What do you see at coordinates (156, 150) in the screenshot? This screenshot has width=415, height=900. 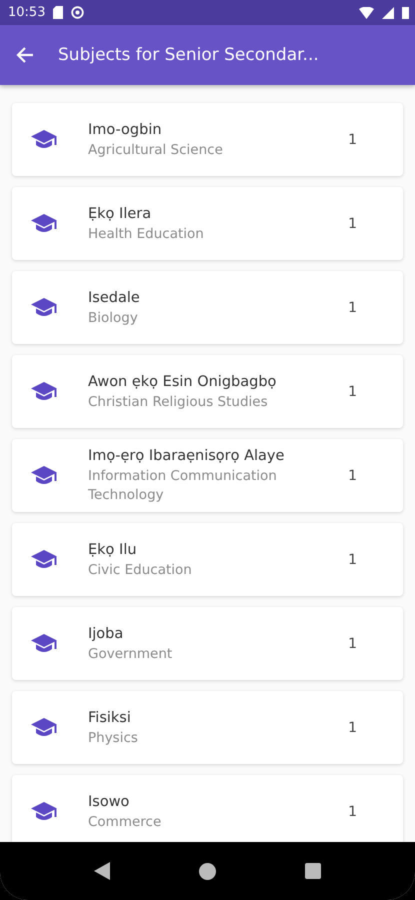 I see `subject-english-name: Agricultural Science` at bounding box center [156, 150].